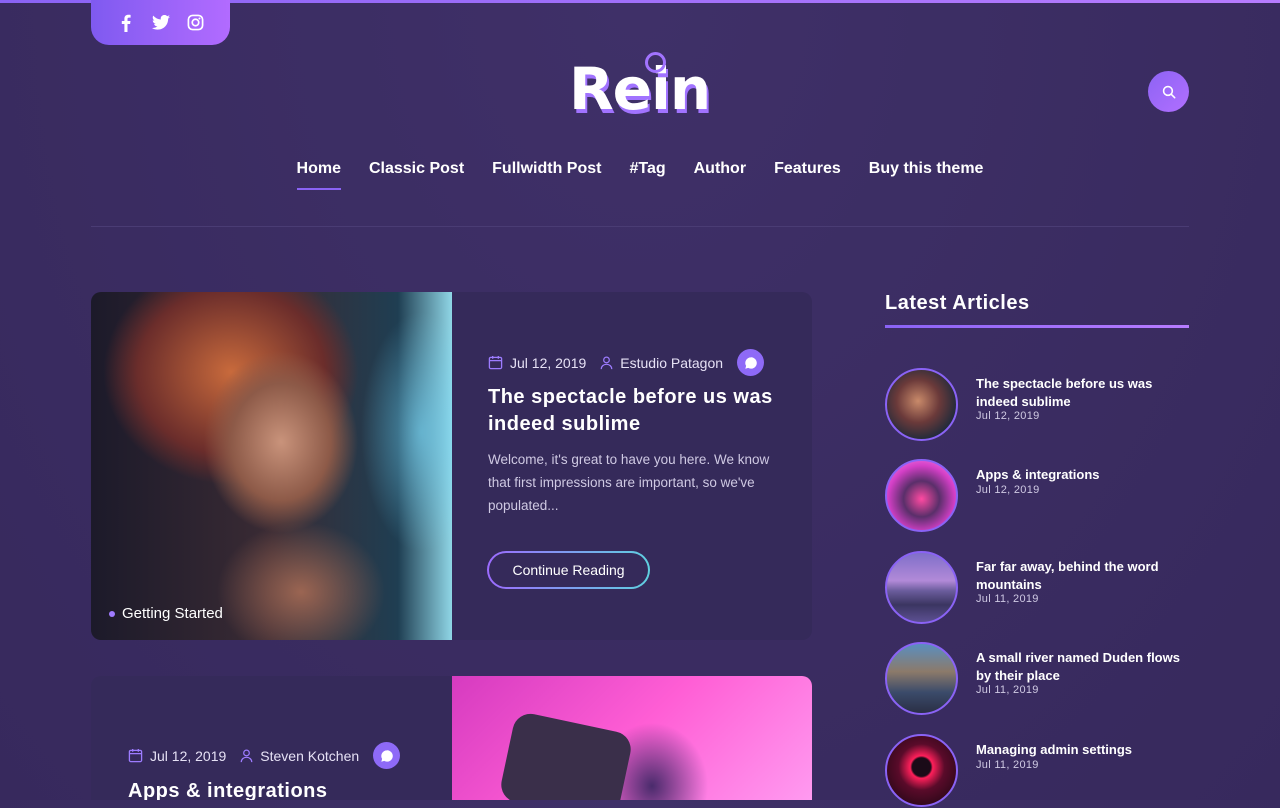 This screenshot has width=1280, height=808. Describe the element at coordinates (655, 62) in the screenshot. I see `logo-dot-mark` at that location.